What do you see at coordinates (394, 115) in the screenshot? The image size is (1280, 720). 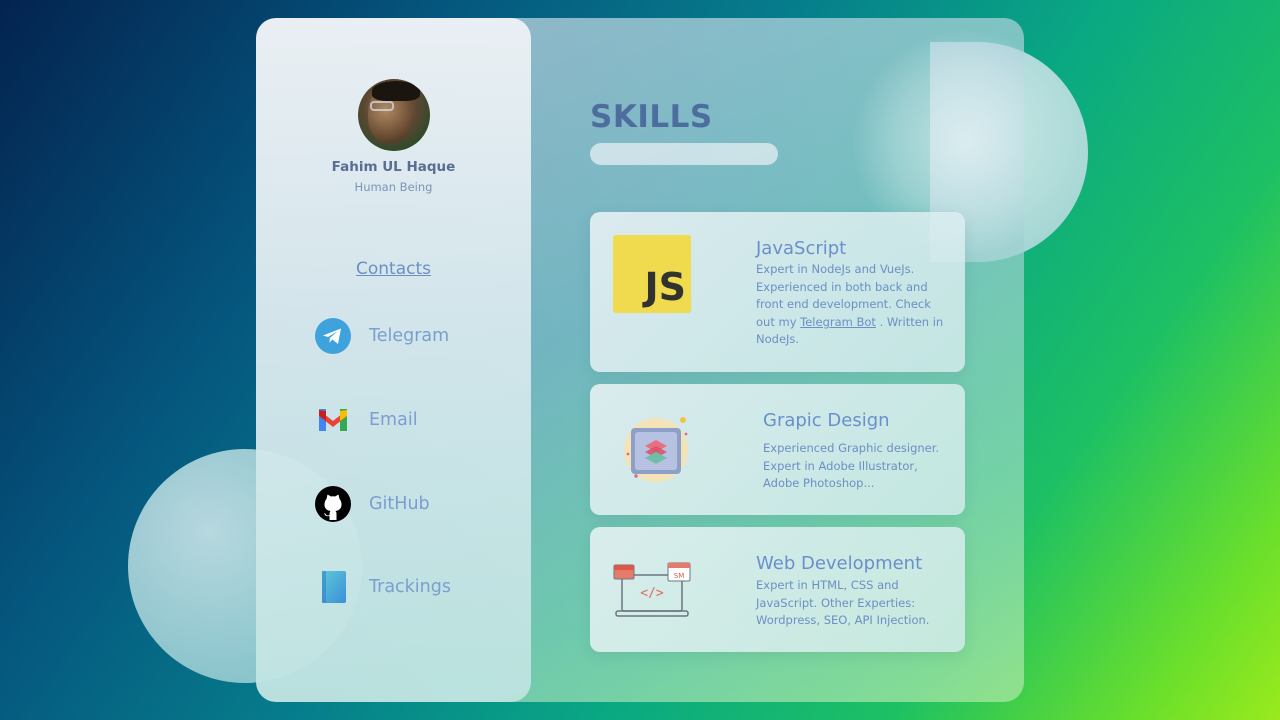 I see `avatar` at bounding box center [394, 115].